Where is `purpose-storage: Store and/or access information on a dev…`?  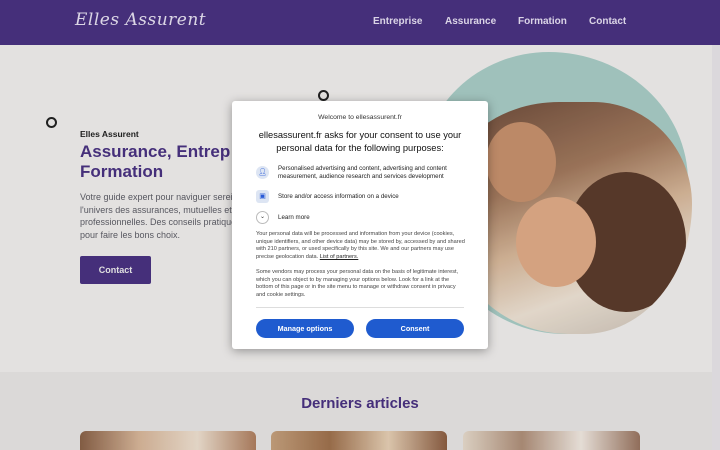 purpose-storage: Store and/or access information on a dev… is located at coordinates (338, 196).